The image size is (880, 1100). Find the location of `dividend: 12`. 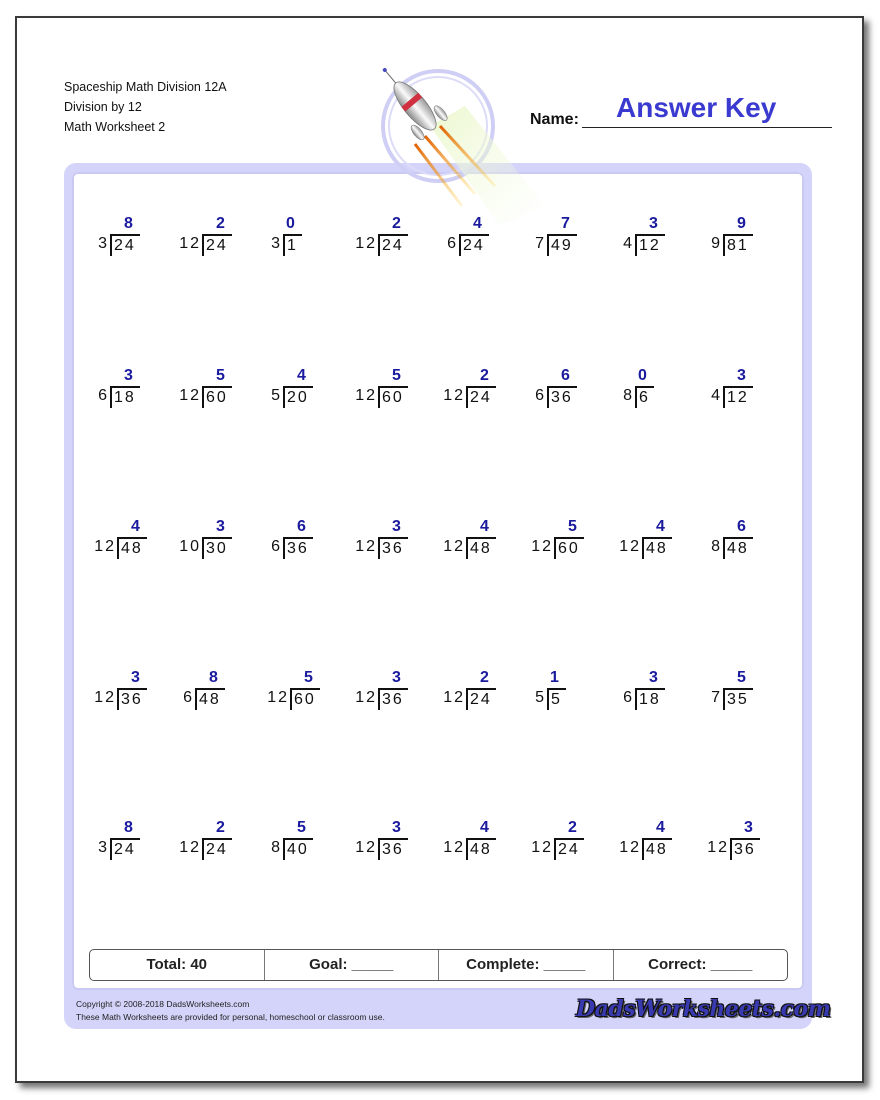

dividend: 12 is located at coordinates (650, 245).